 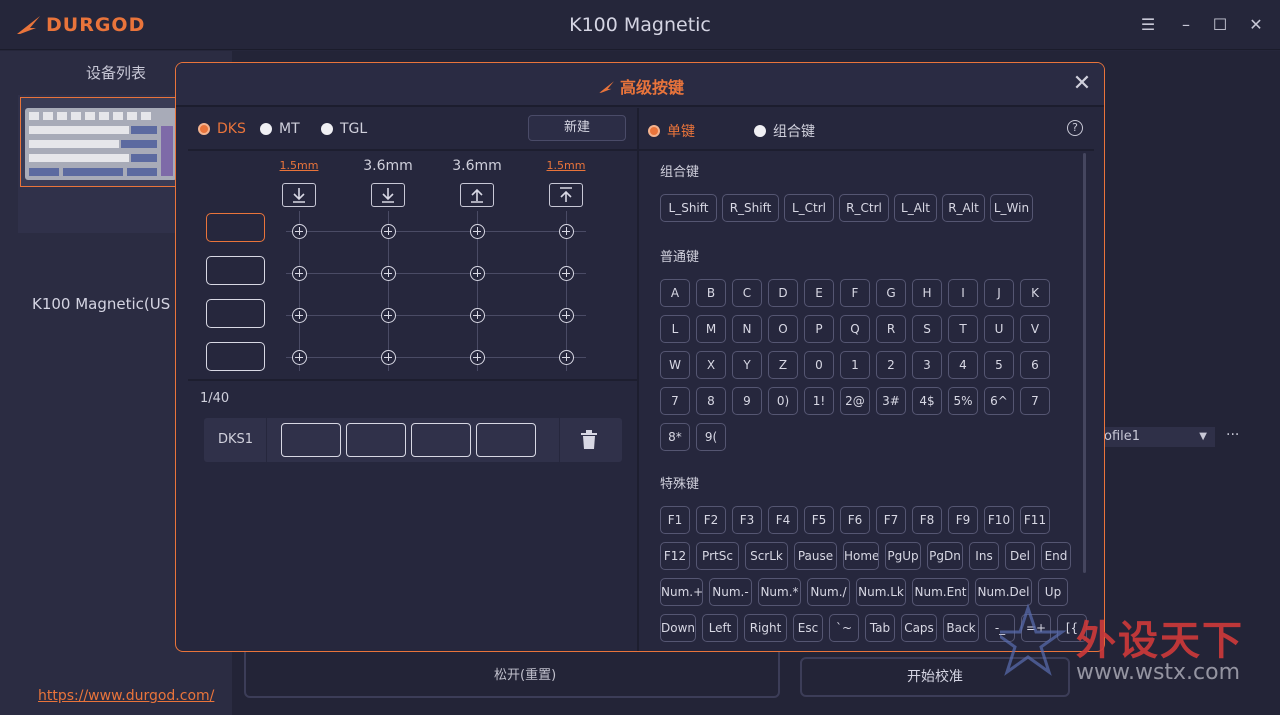 I want to click on key-button: PgUp, so click(x=903, y=556).